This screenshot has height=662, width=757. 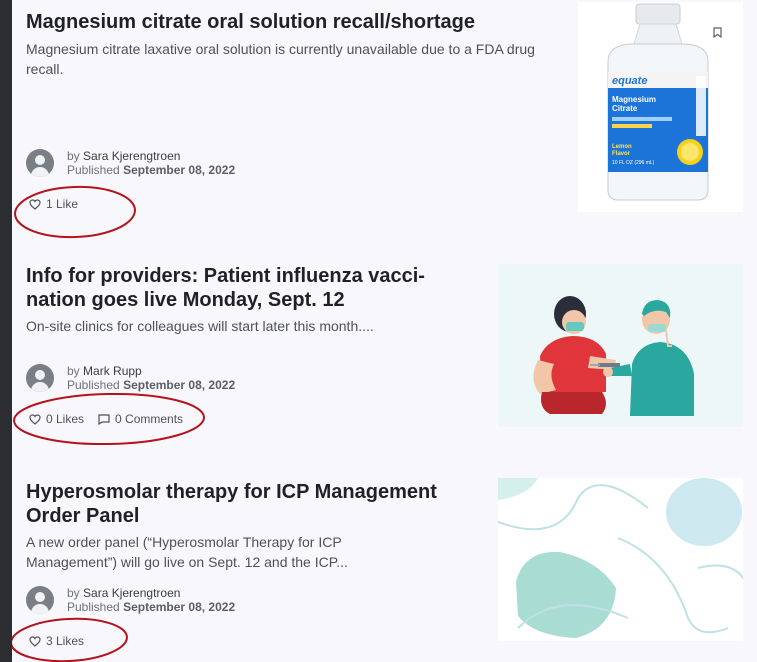 I want to click on article-title-line-2: Order Panel, so click(x=83, y=516).